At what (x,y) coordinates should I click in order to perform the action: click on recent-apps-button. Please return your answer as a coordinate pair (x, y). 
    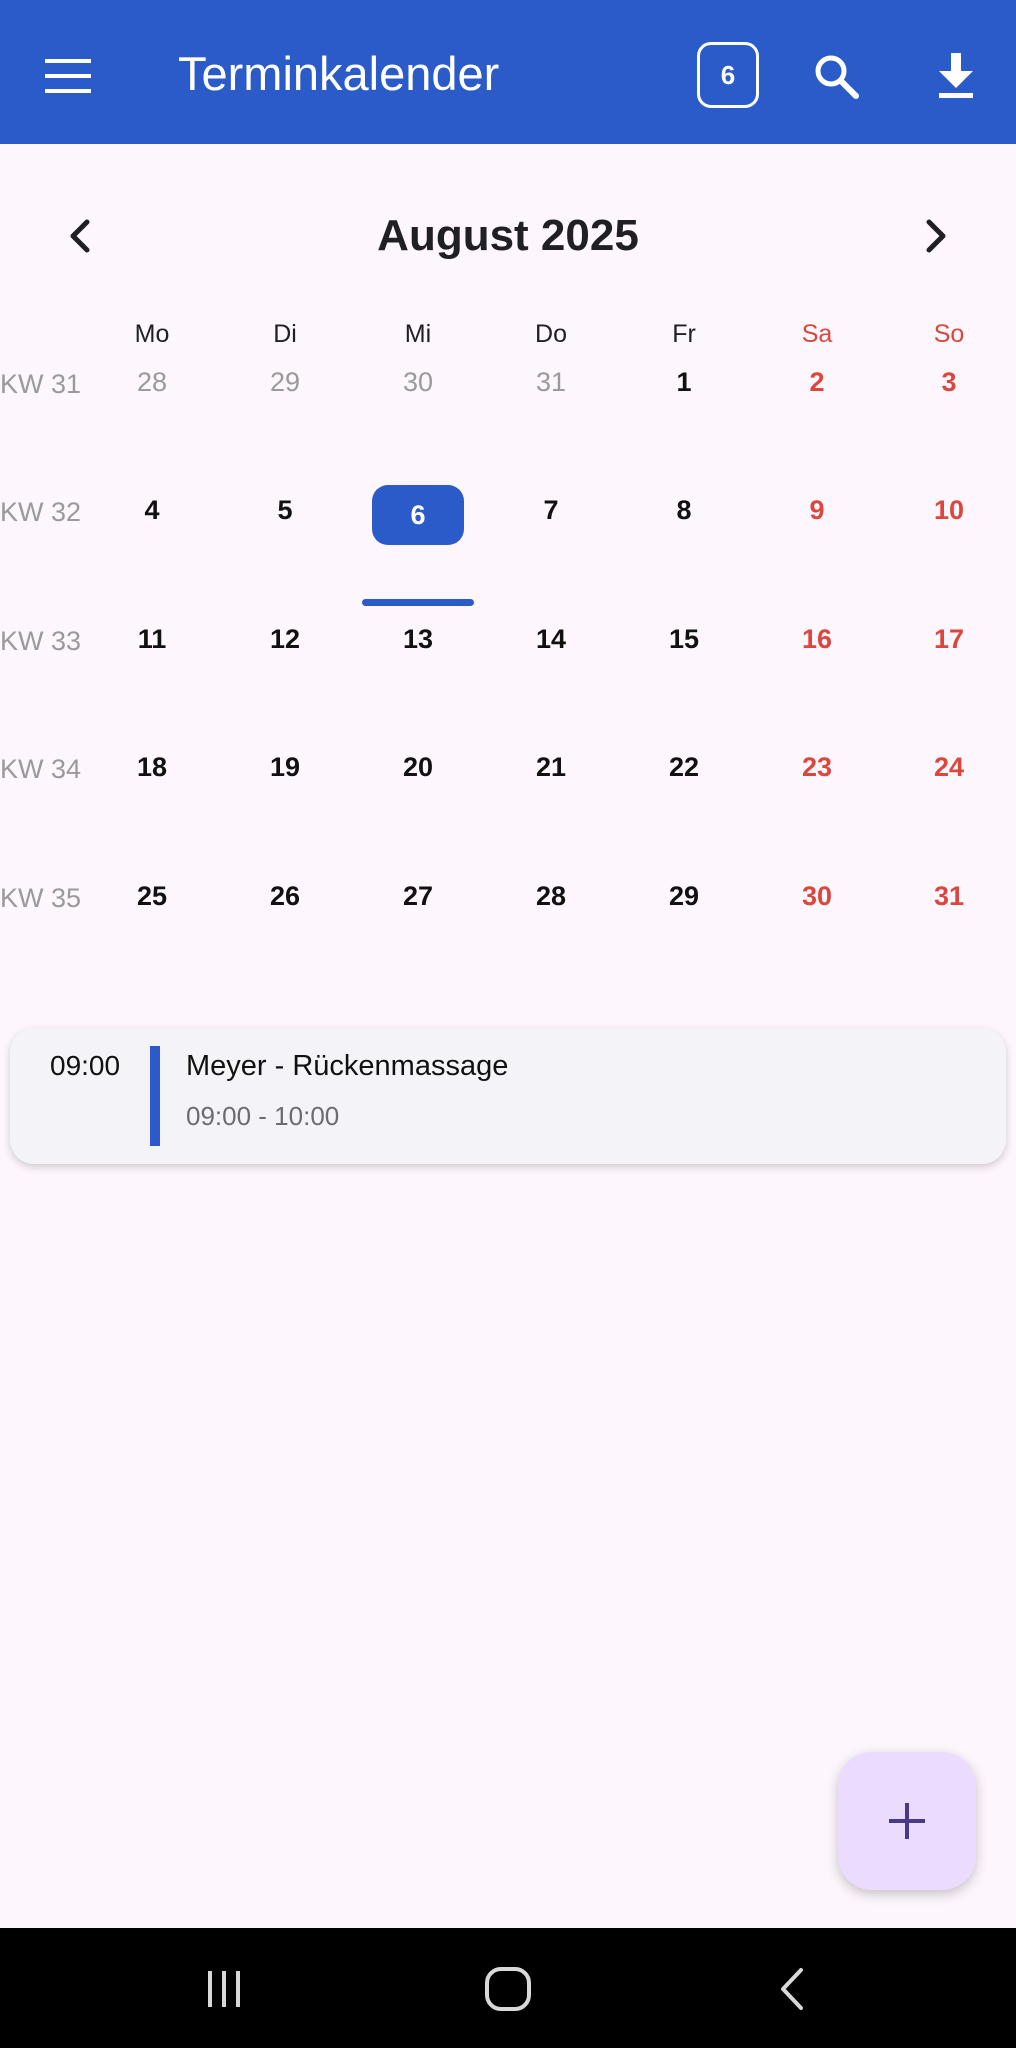
    Looking at the image, I should click on (224, 1989).